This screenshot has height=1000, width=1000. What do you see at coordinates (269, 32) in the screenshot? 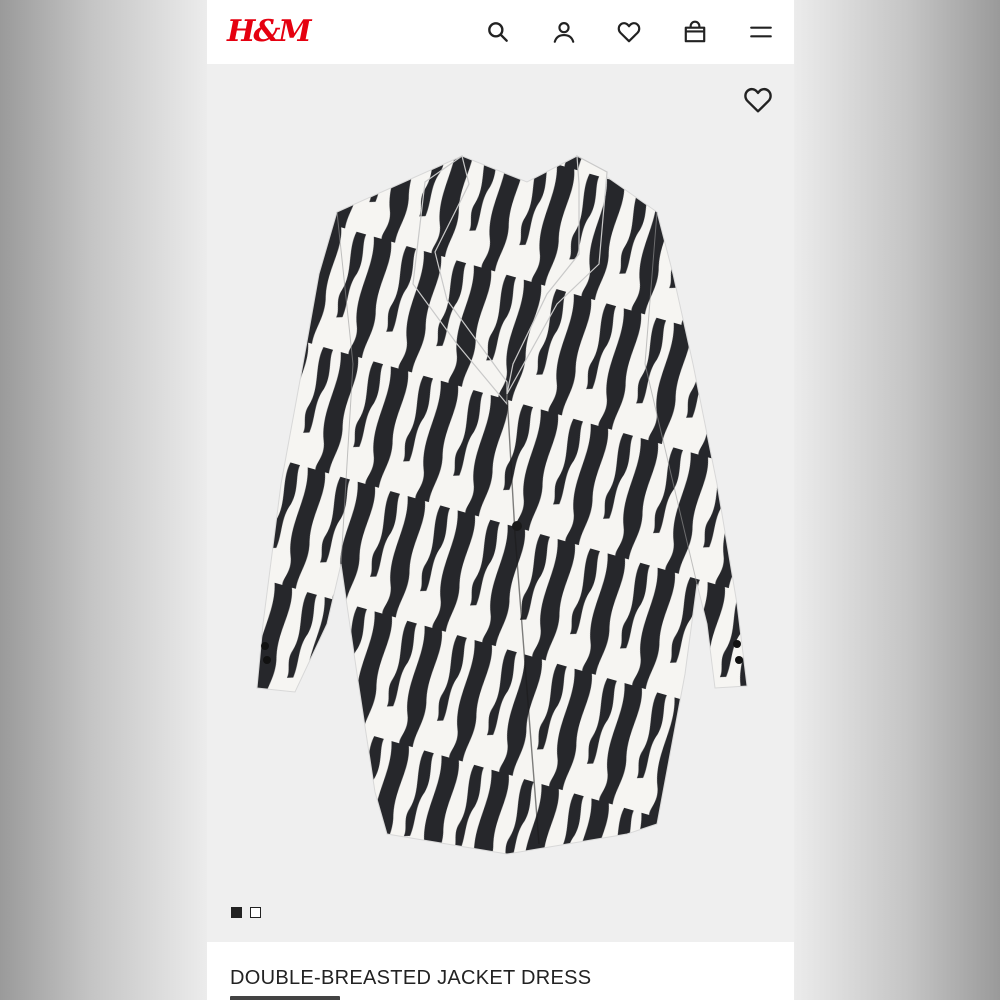
I see `brand-logo: H&M` at bounding box center [269, 32].